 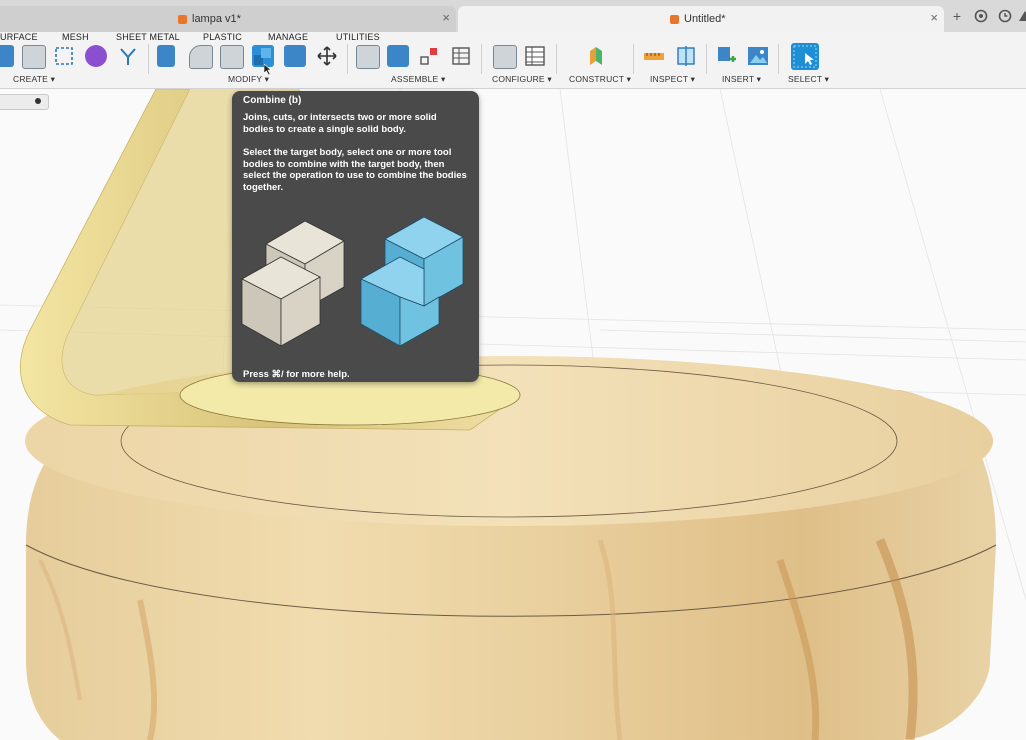 I want to click on insert-menu: INSERT ▾, so click(x=741, y=79).